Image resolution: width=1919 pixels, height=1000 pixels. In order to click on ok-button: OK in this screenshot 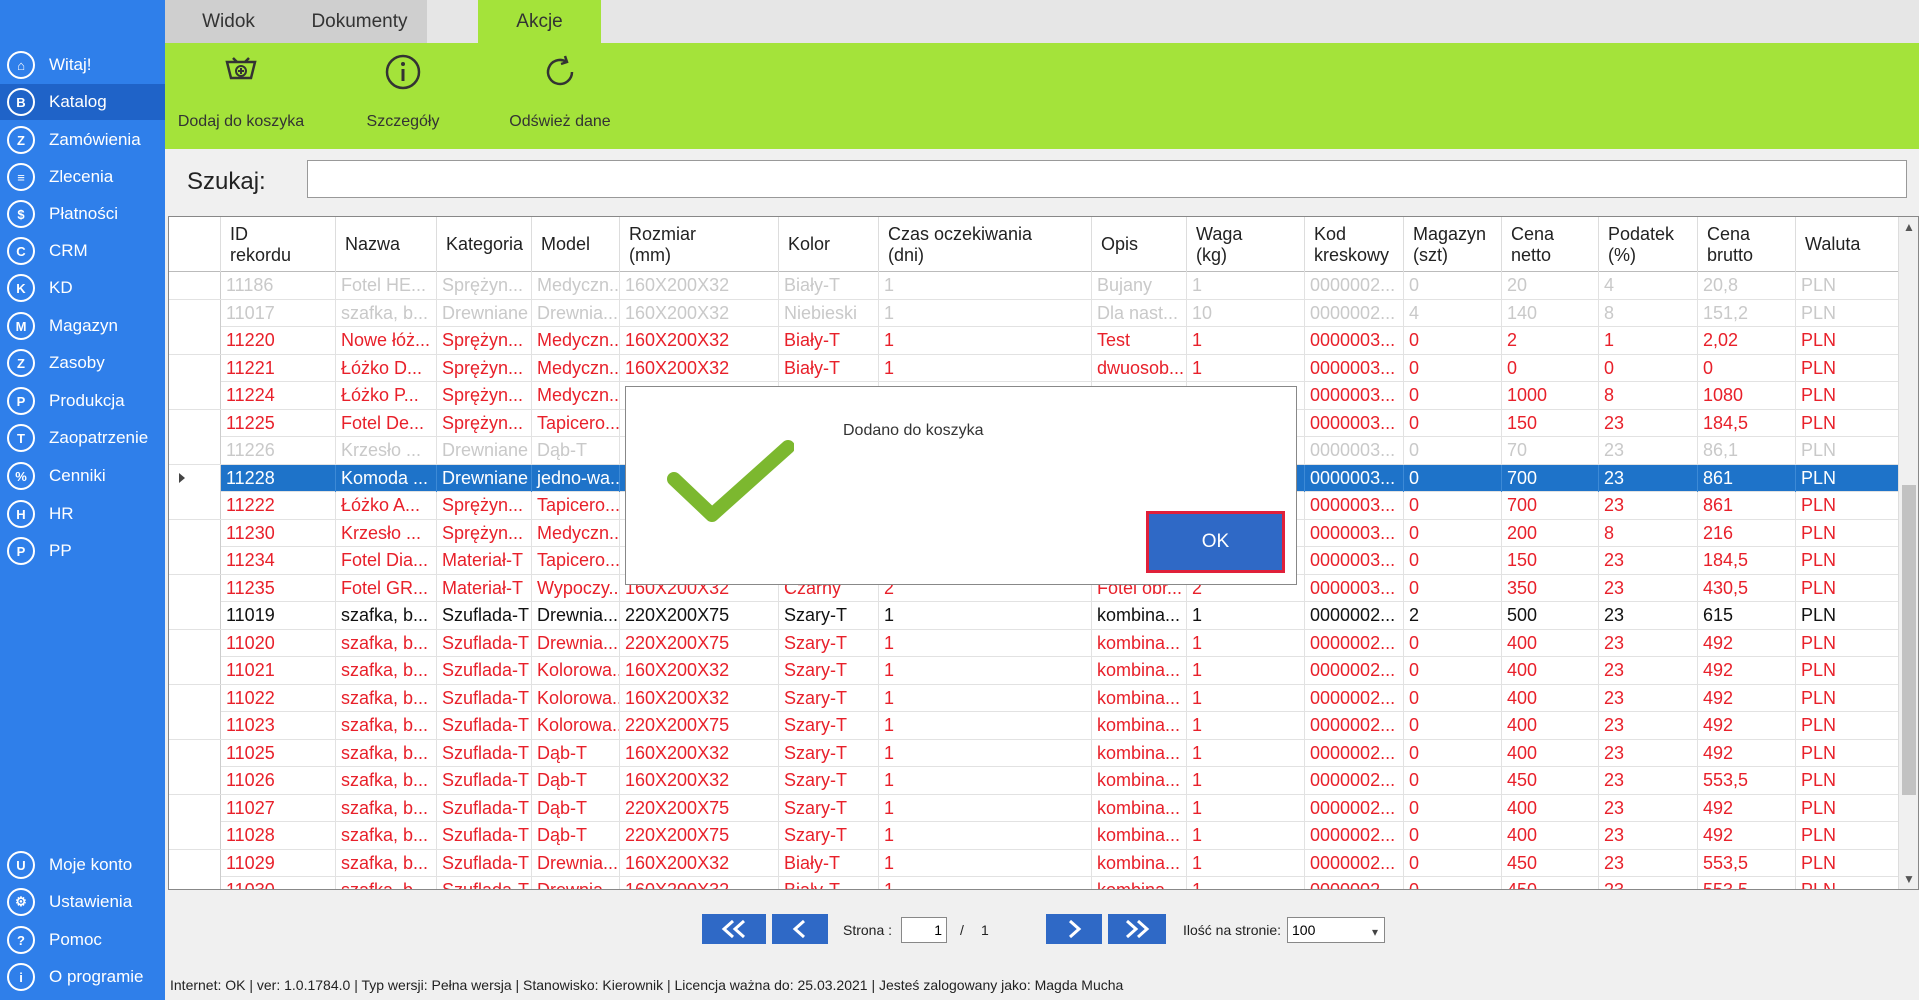, I will do `click(1215, 542)`.